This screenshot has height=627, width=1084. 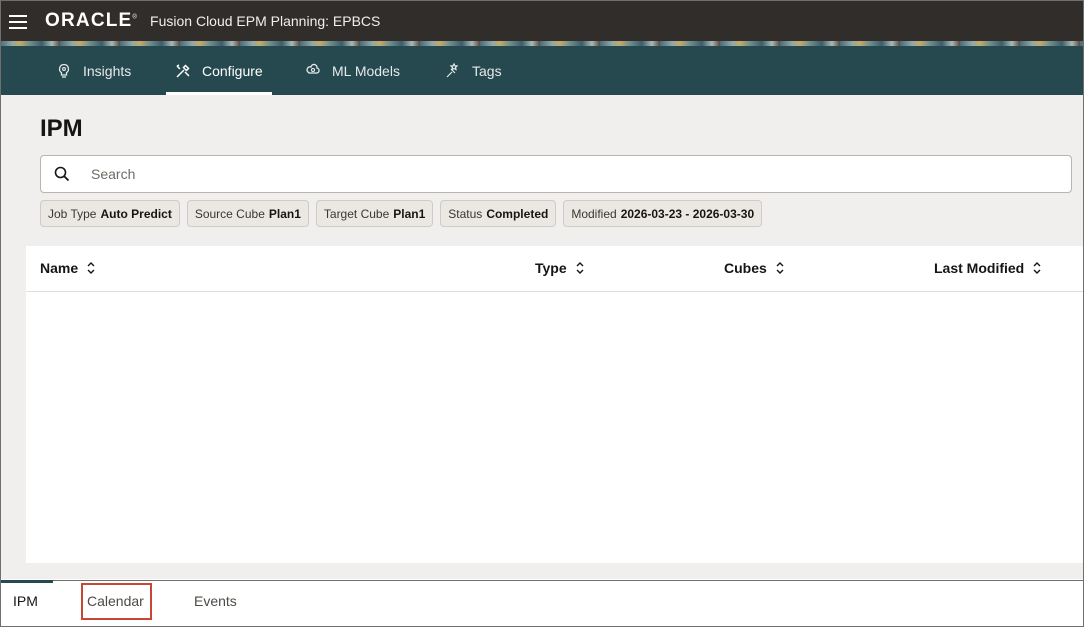 I want to click on filter-chip-key: Status, so click(x=465, y=213).